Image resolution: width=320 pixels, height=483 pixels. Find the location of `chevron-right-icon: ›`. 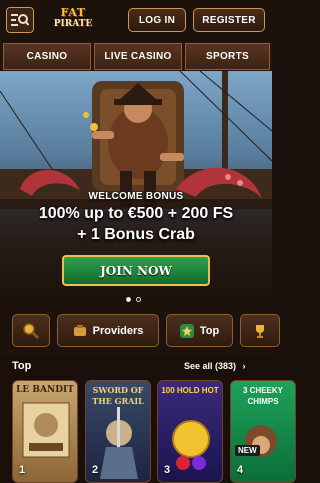

chevron-right-icon: › is located at coordinates (244, 366).